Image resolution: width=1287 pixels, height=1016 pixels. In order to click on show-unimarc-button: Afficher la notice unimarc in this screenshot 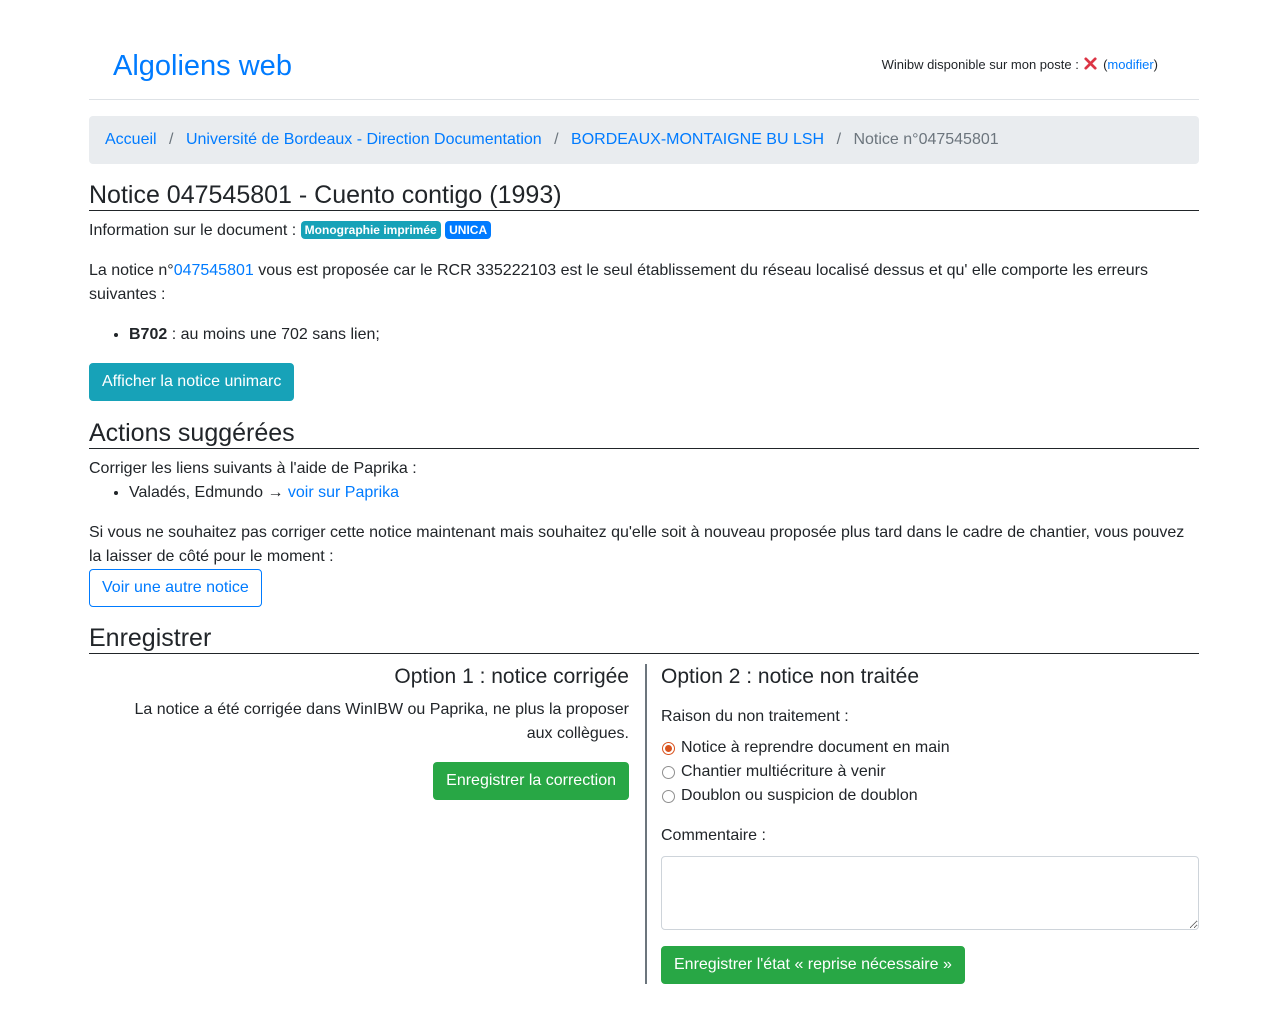, I will do `click(192, 382)`.